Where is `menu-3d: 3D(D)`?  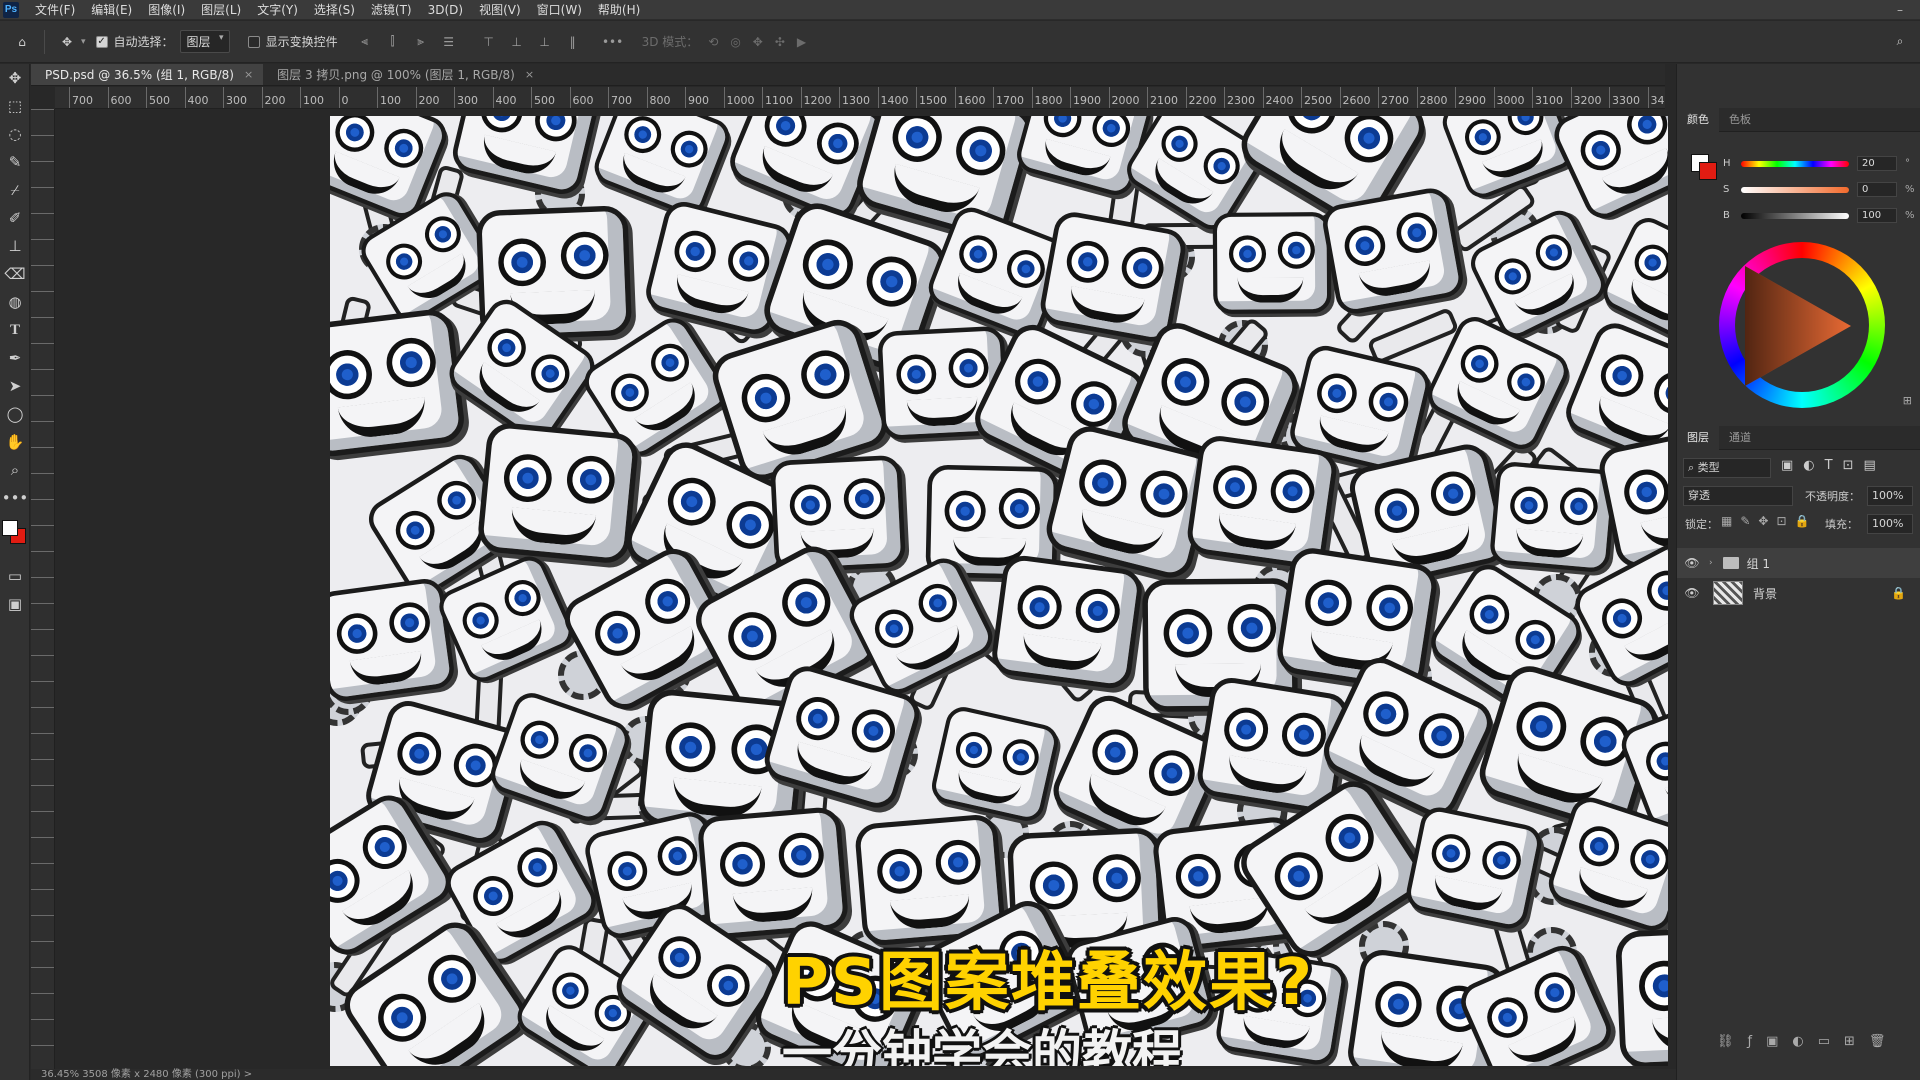 menu-3d: 3D(D) is located at coordinates (445, 10).